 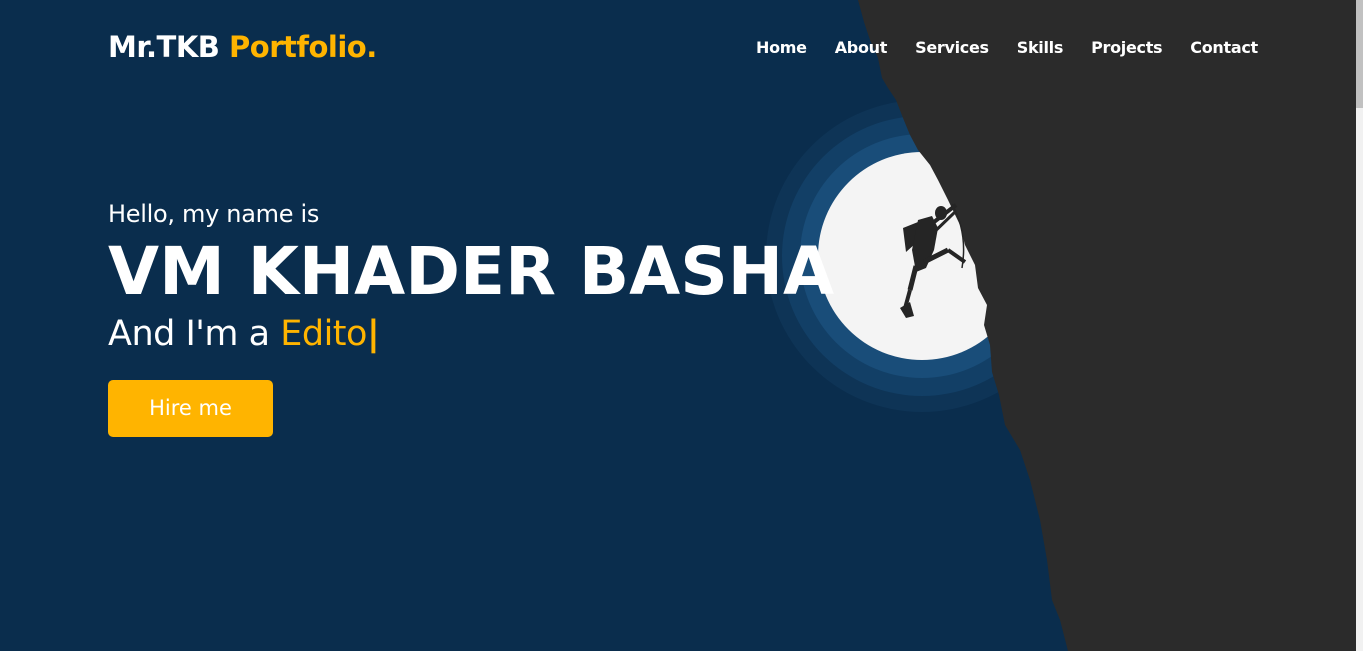 I want to click on logo-accent-text: Portfolio., so click(x=303, y=47).